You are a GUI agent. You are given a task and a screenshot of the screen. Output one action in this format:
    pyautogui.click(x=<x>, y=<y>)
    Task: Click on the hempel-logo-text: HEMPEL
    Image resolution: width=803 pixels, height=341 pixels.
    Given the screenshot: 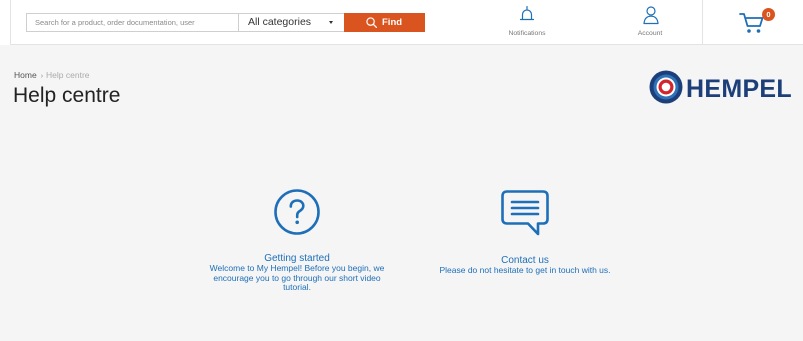 What is the action you would take?
    pyautogui.click(x=739, y=89)
    